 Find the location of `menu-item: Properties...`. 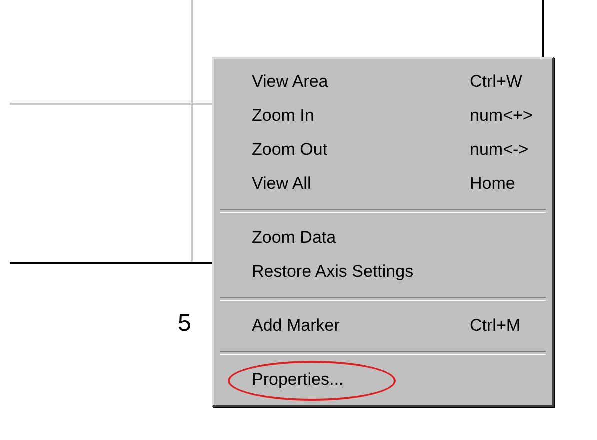

menu-item: Properties... is located at coordinates (383, 380).